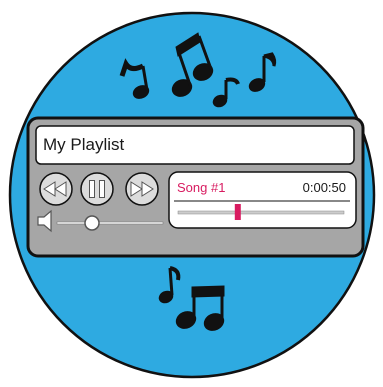 The image size is (383, 387). What do you see at coordinates (92, 223) in the screenshot?
I see `volume-knob` at bounding box center [92, 223].